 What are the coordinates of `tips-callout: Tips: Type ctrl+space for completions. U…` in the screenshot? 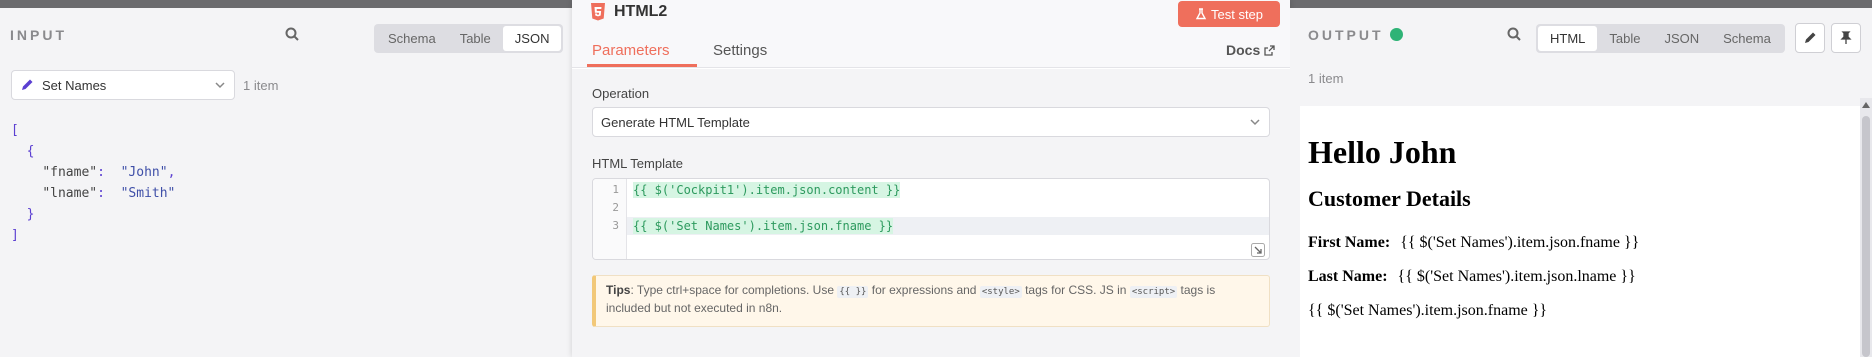 It's located at (931, 301).